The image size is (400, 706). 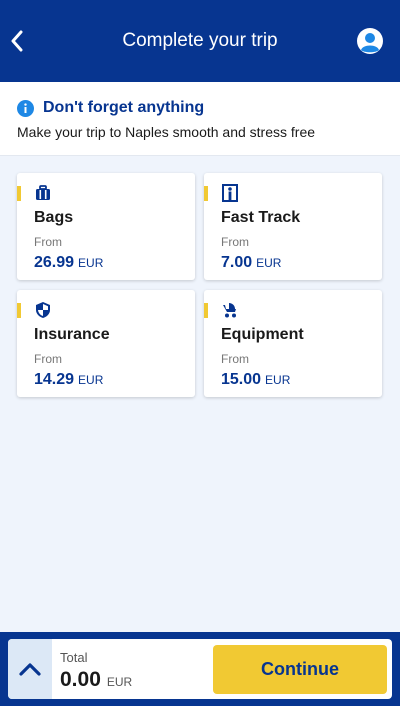 I want to click on user-avatar-icon, so click(x=370, y=41).